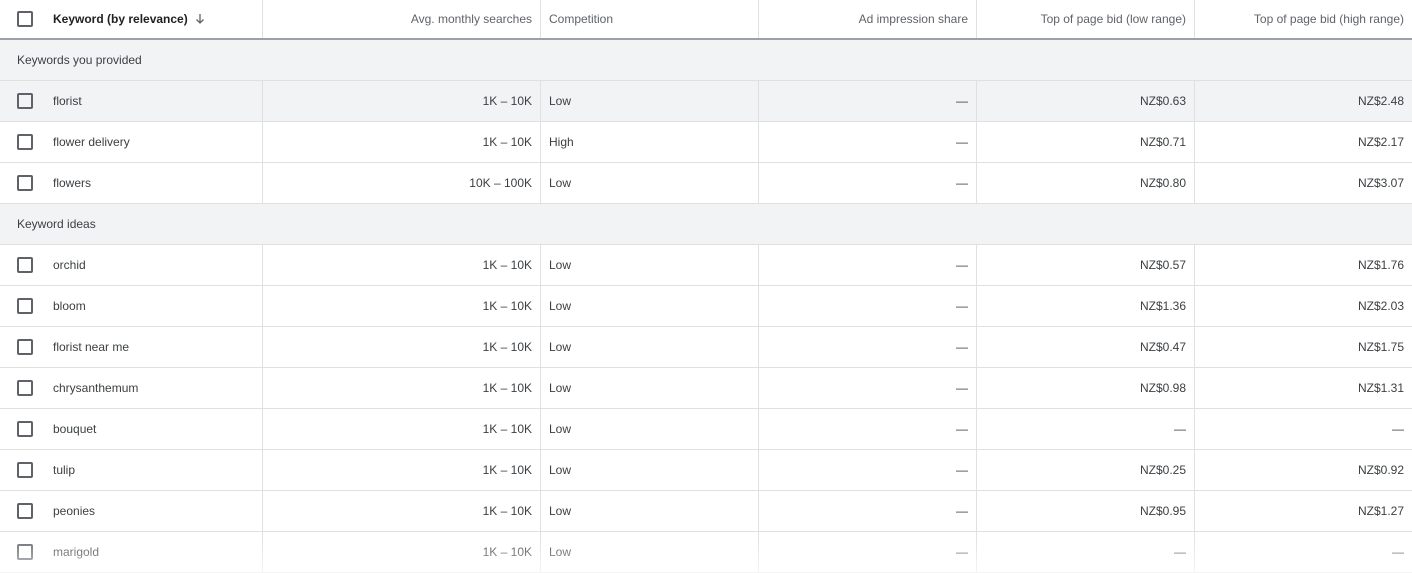  Describe the element at coordinates (69, 265) in the screenshot. I see `keyword-text: orchid` at that location.